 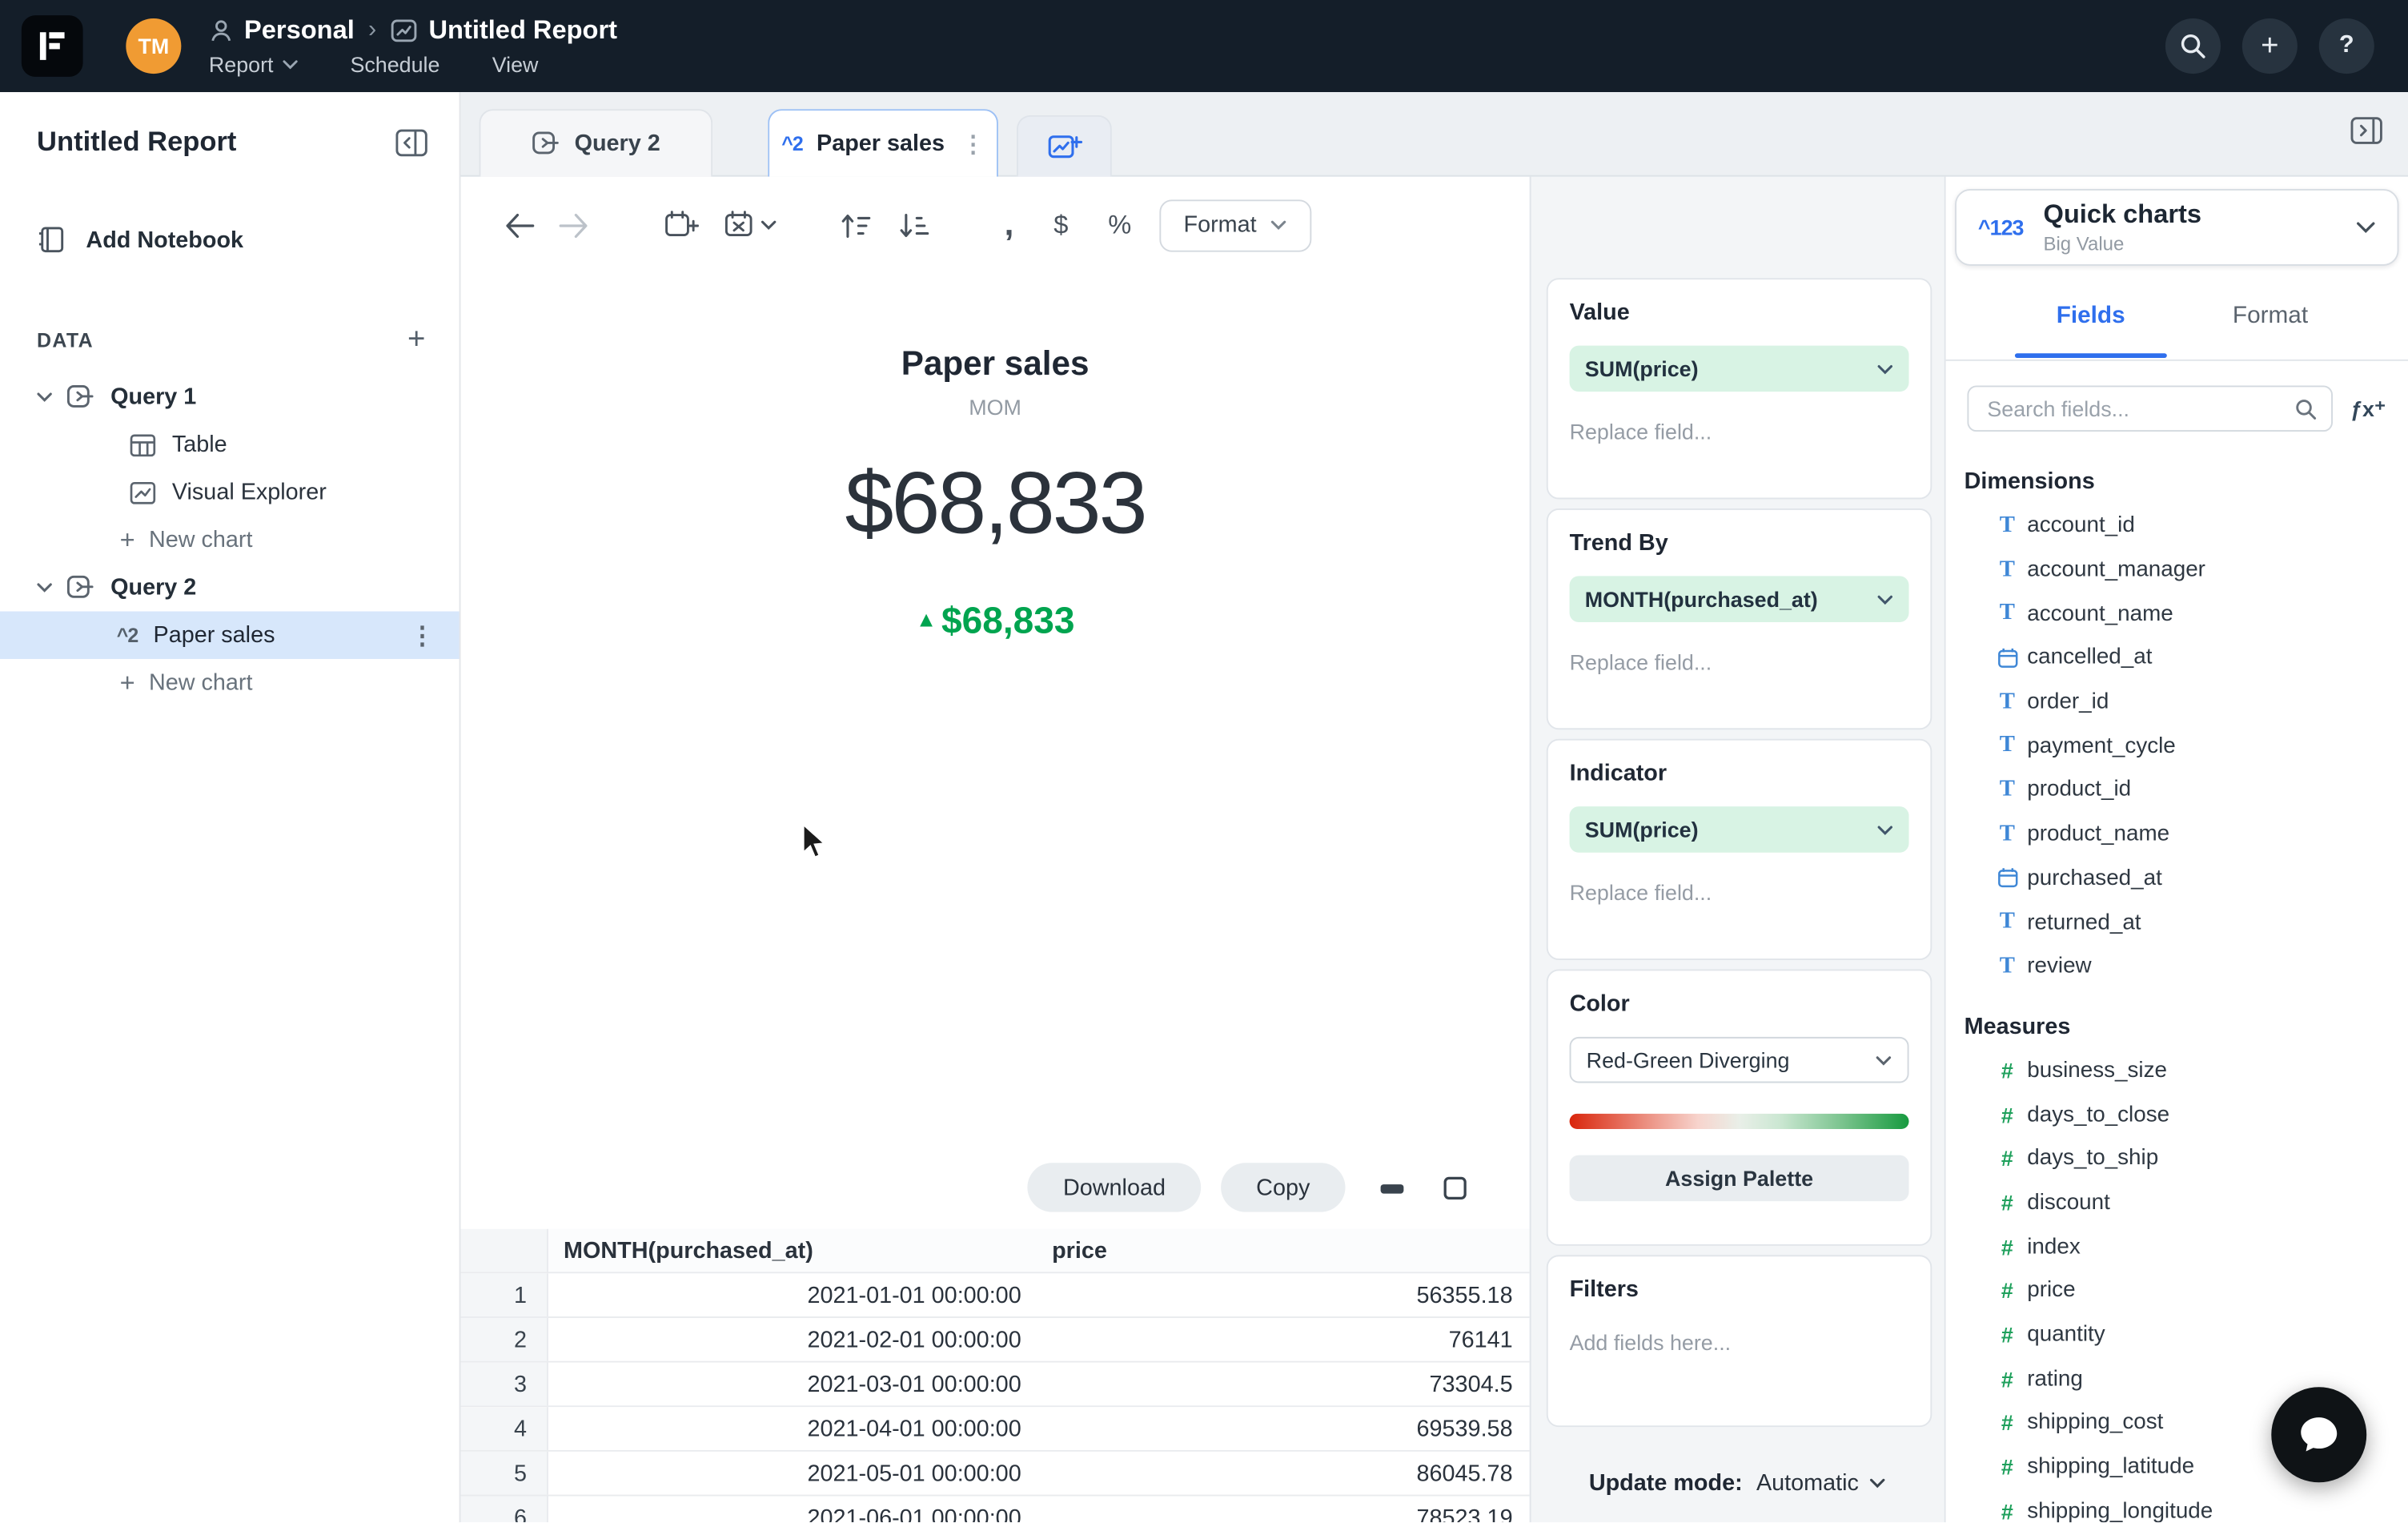 I want to click on sort-ascending-icon, so click(x=856, y=226).